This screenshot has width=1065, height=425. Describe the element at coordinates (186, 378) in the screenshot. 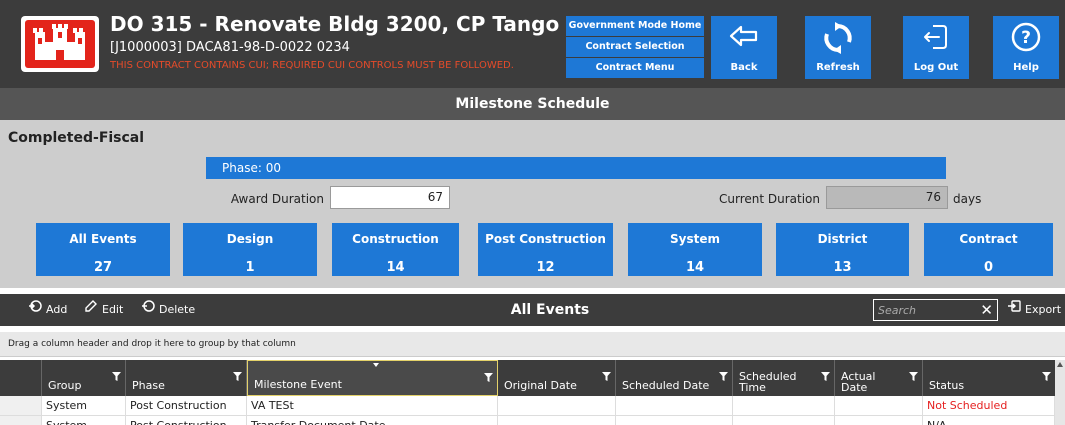

I see `column-header-phase: Phase` at that location.